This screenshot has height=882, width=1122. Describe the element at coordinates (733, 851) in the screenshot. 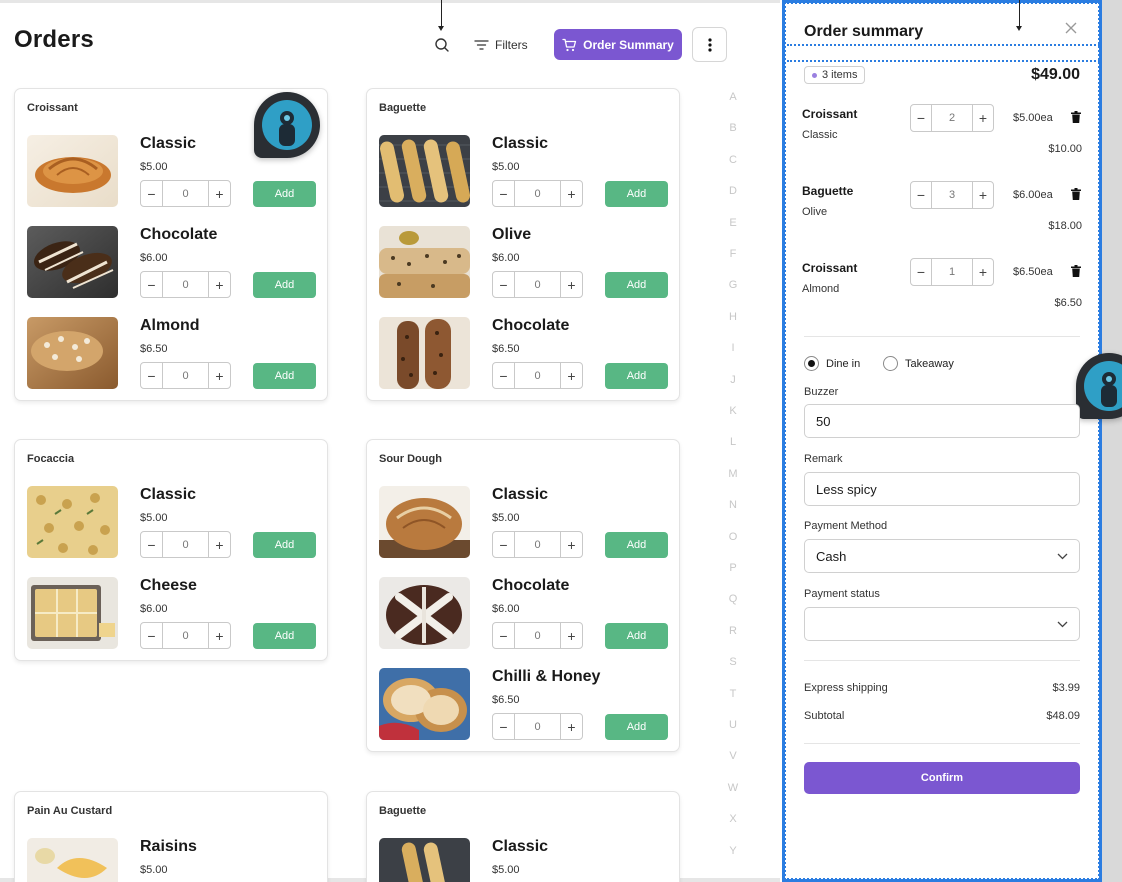

I see `alphabet-index-letter: Y` at that location.